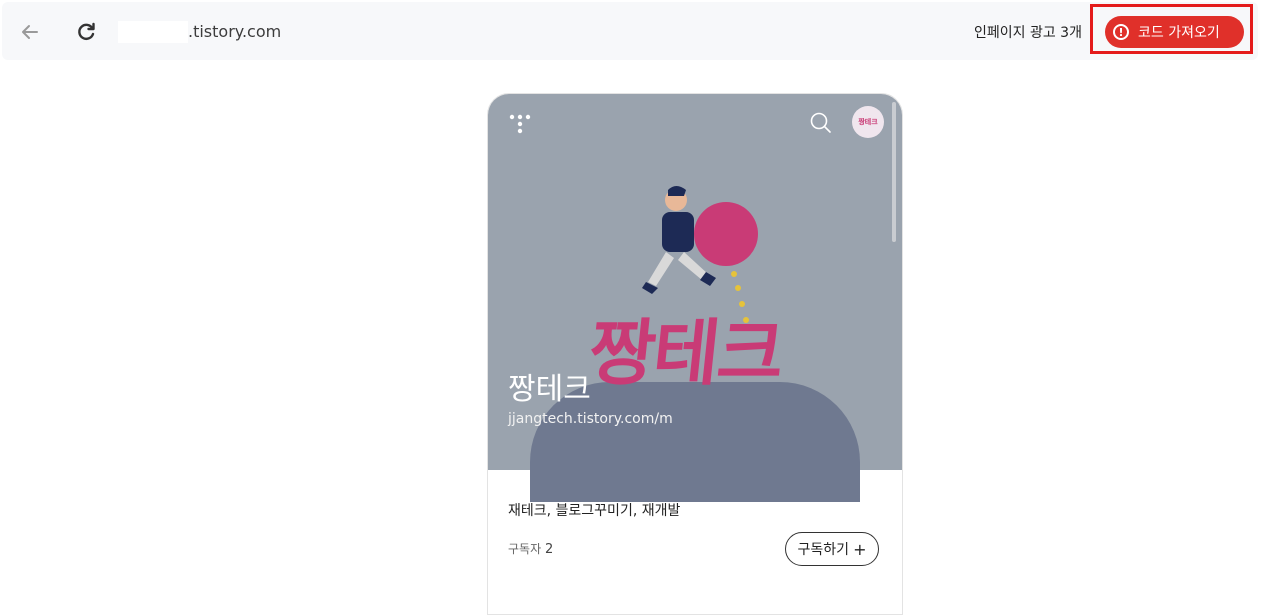  I want to click on subscribe-label: 구독하기, so click(823, 550).